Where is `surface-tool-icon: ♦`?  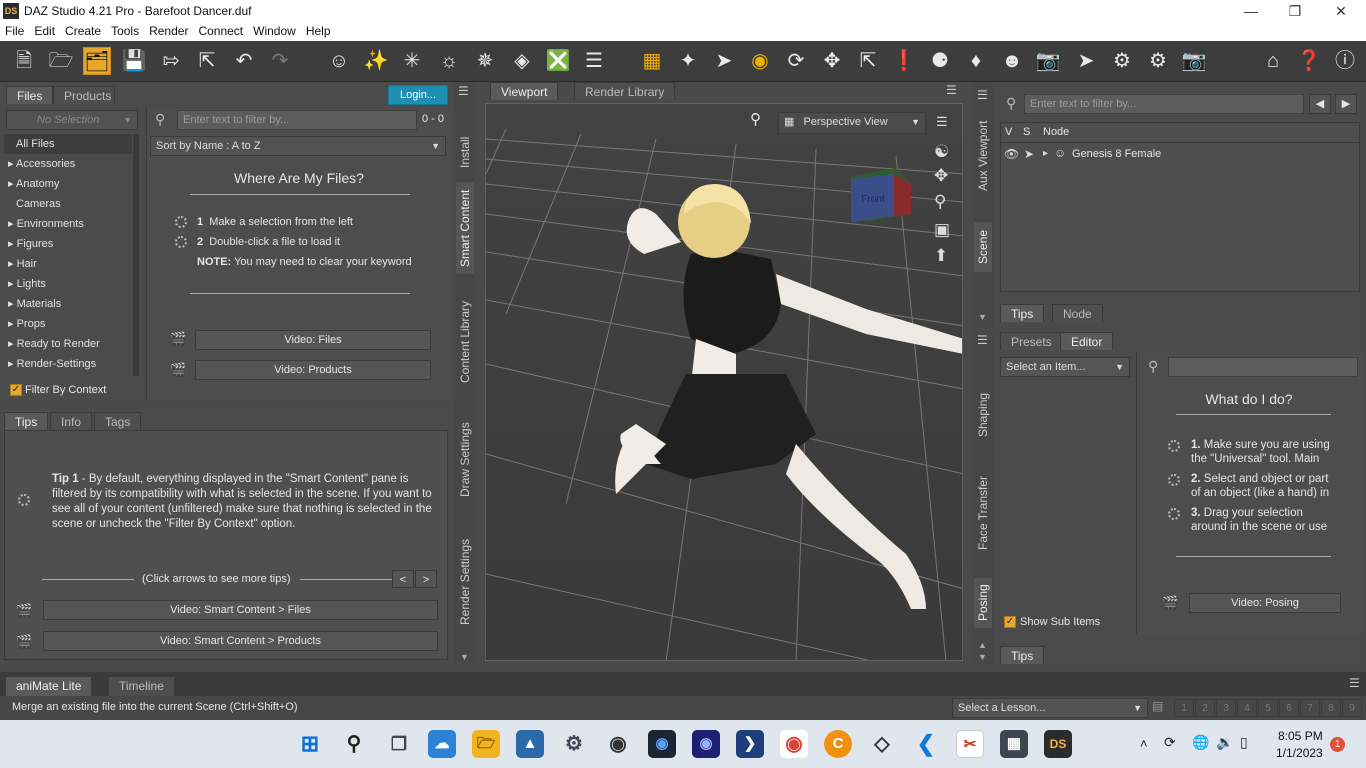 surface-tool-icon: ♦ is located at coordinates (976, 61).